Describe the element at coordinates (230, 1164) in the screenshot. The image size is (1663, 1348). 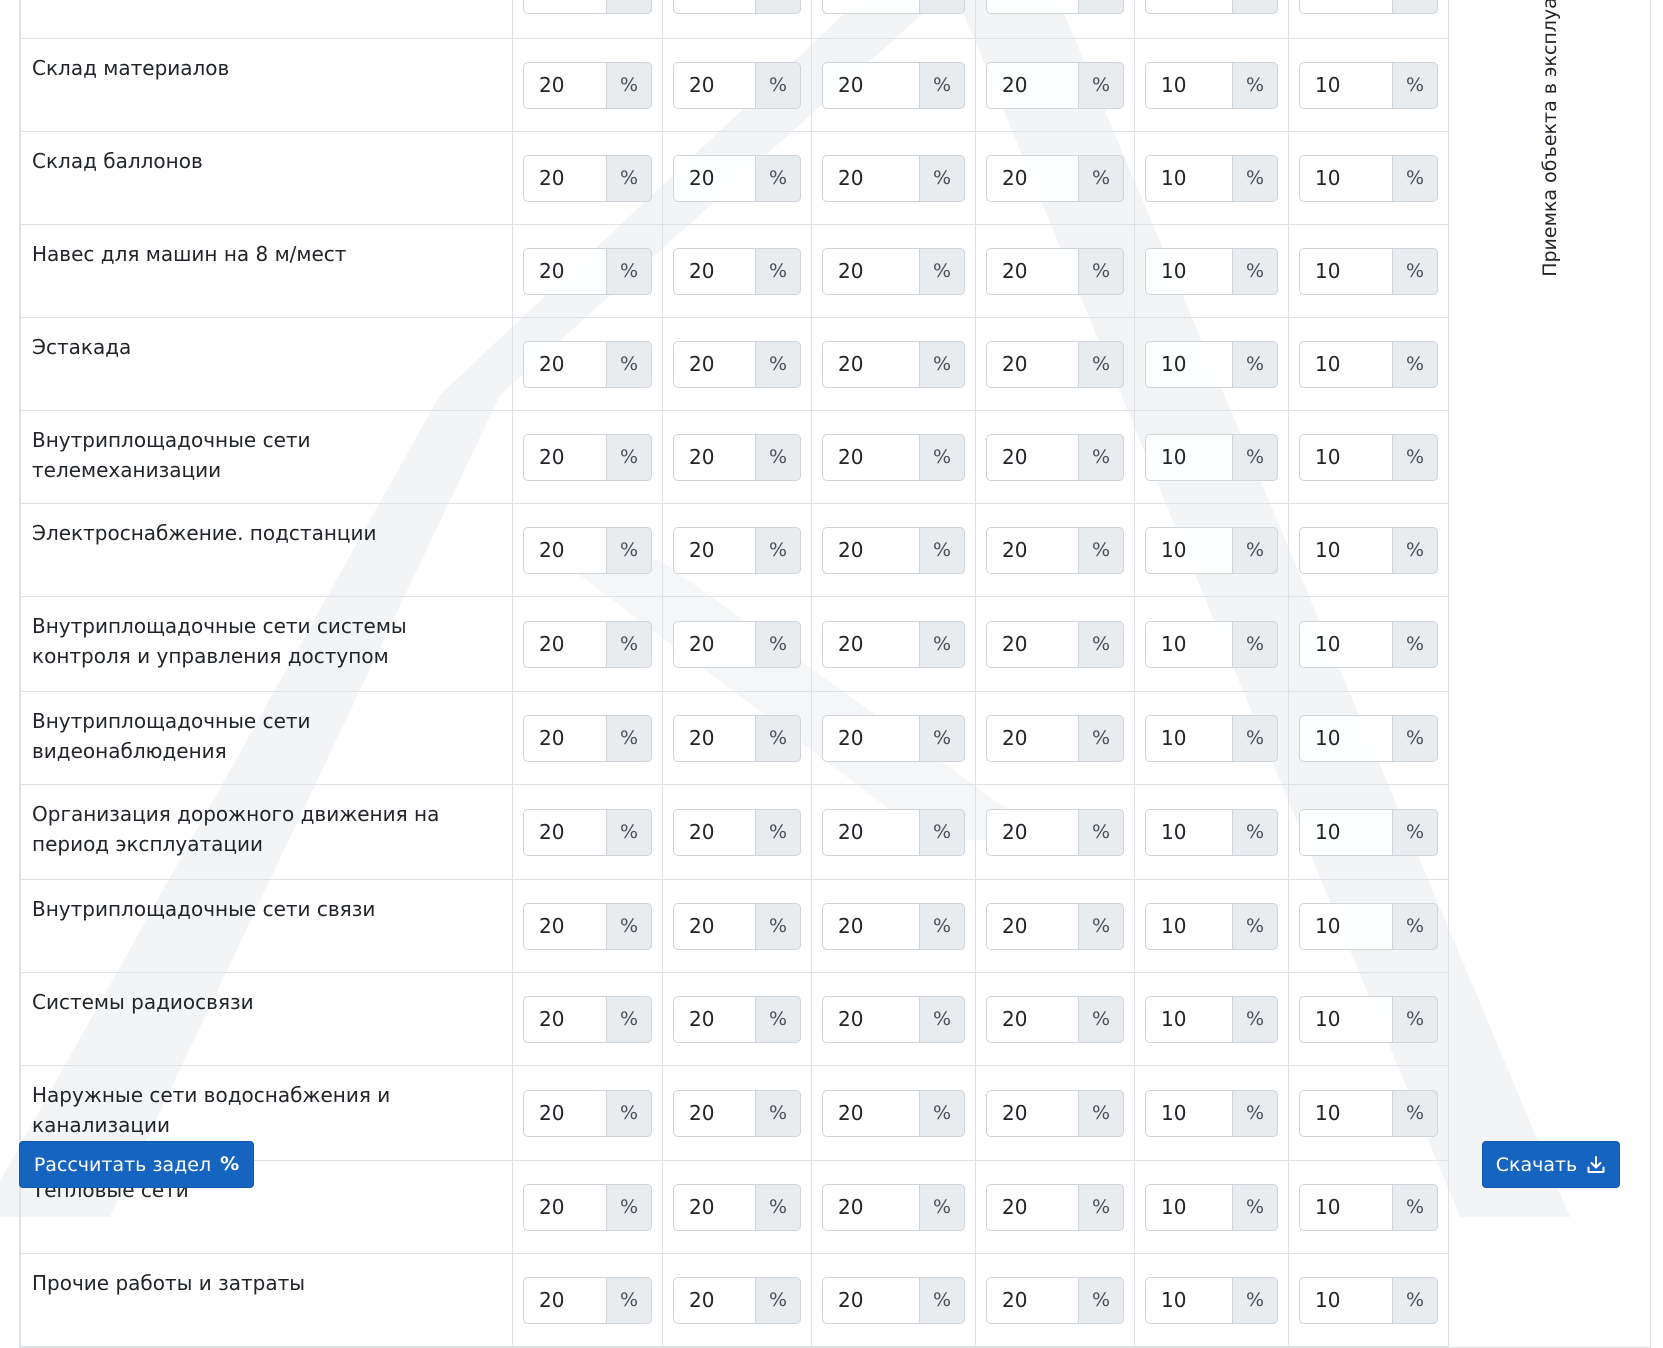
I see `percent-icon: %` at that location.